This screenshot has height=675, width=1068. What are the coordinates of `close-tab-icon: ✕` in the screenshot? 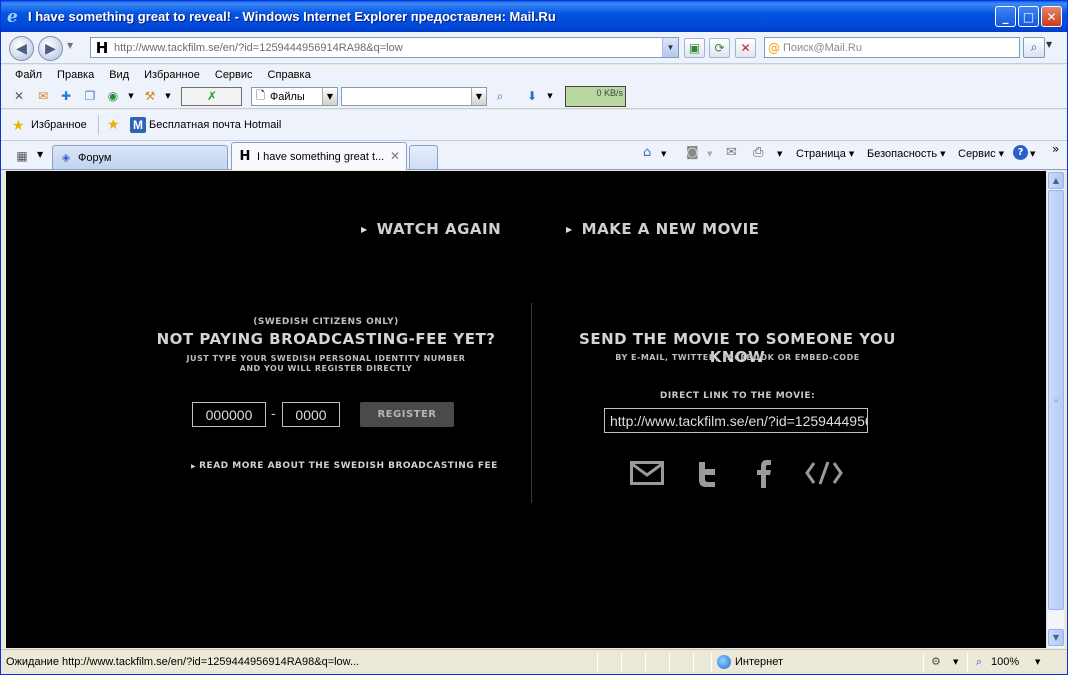 It's located at (395, 156).